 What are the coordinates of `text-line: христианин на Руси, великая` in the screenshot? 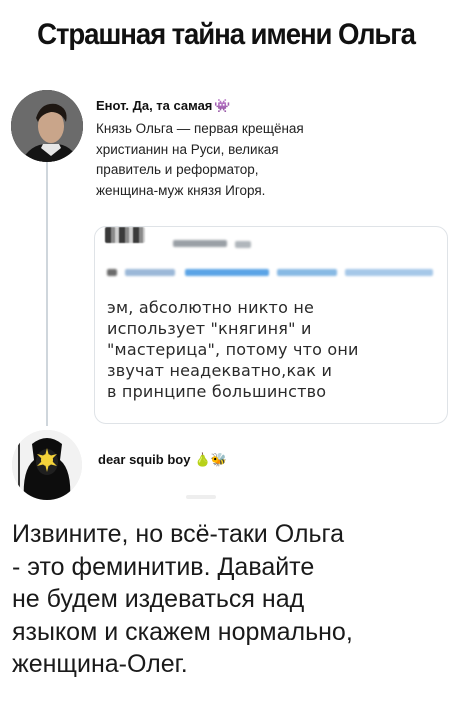 It's located at (187, 149).